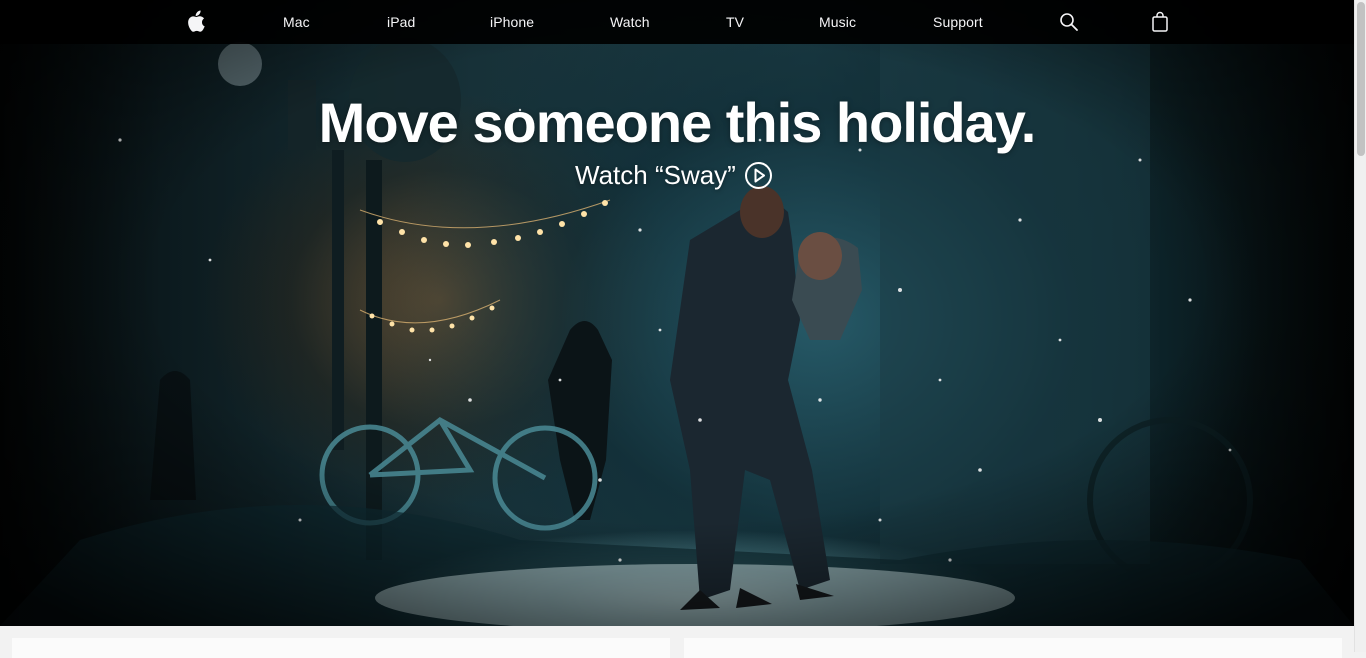 The width and height of the screenshot is (1366, 658). Describe the element at coordinates (758, 175) in the screenshot. I see `play-circle-icon` at that location.